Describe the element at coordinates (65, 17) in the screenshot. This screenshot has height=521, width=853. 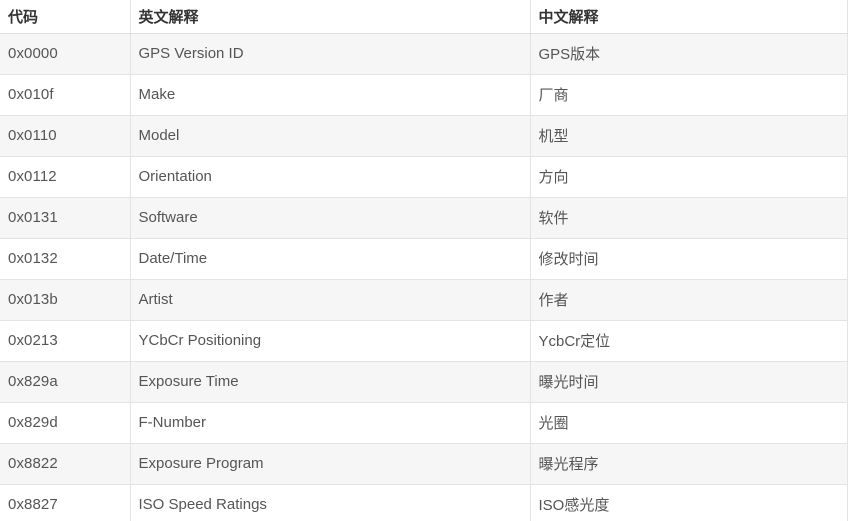
I see `column-header-code: 代码` at that location.